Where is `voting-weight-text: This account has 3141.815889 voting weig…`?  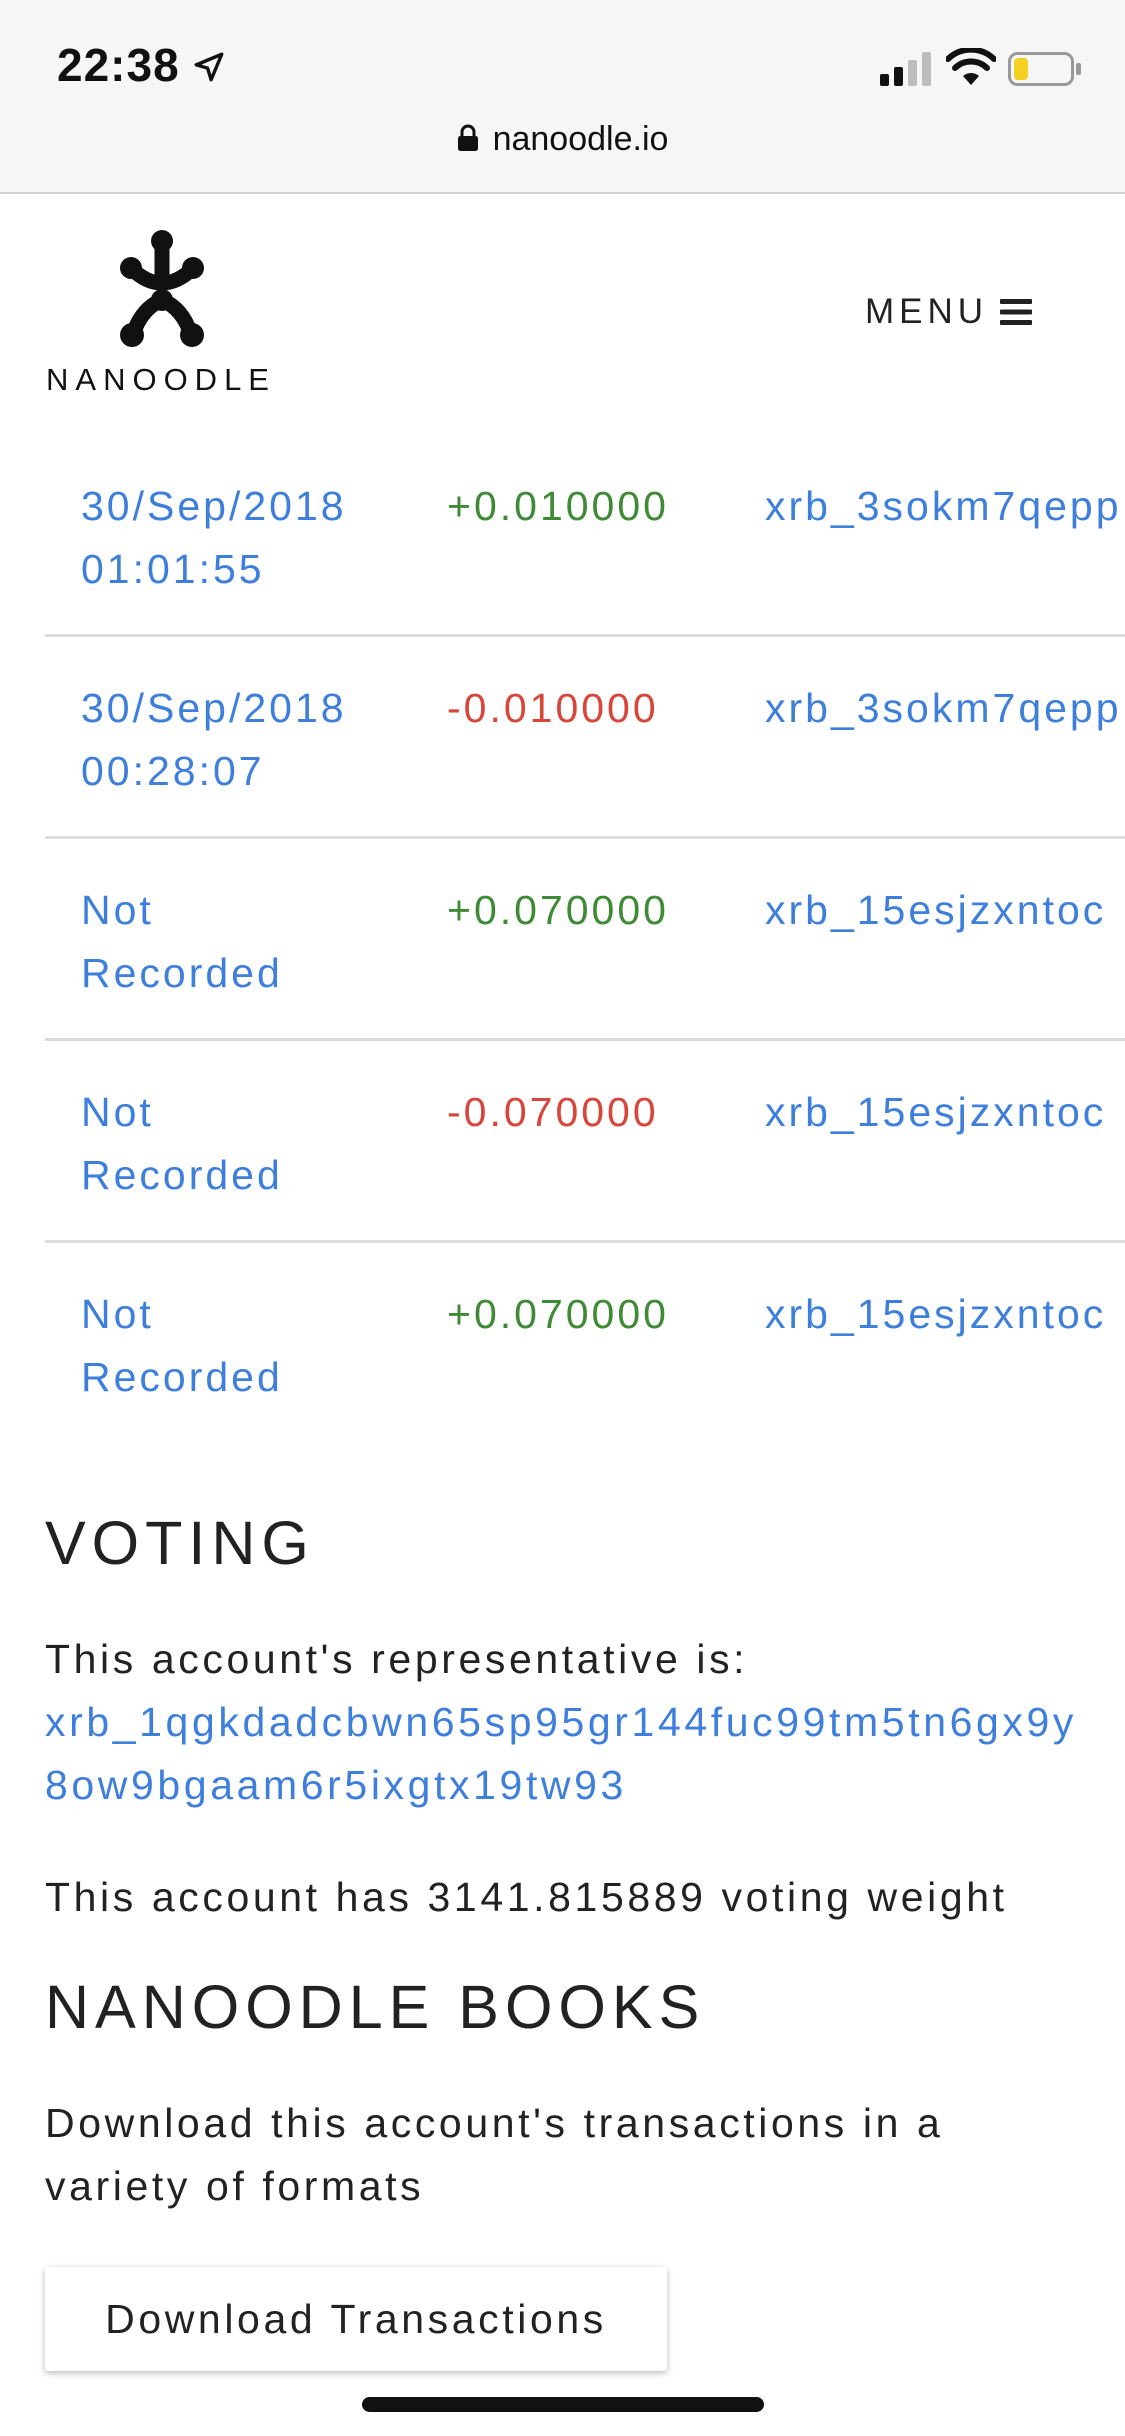
voting-weight-text: This account has 3141.815889 voting weig… is located at coordinates (526, 1897).